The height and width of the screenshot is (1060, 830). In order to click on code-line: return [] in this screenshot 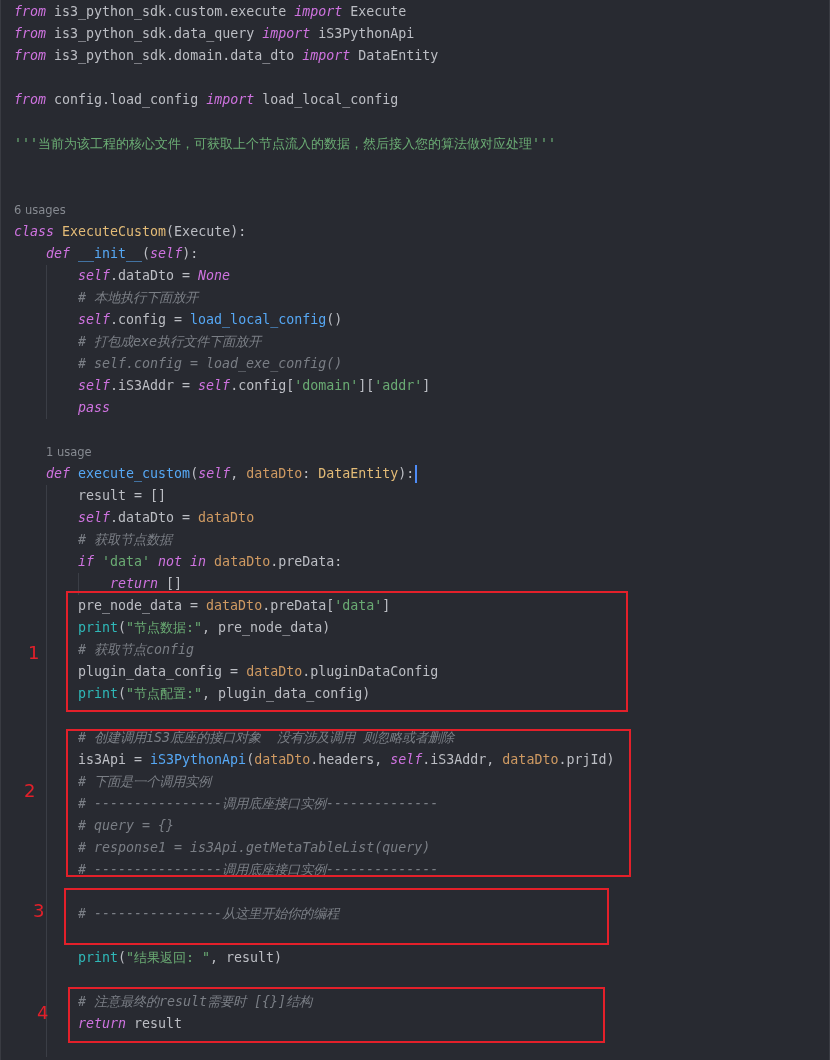, I will do `click(146, 584)`.